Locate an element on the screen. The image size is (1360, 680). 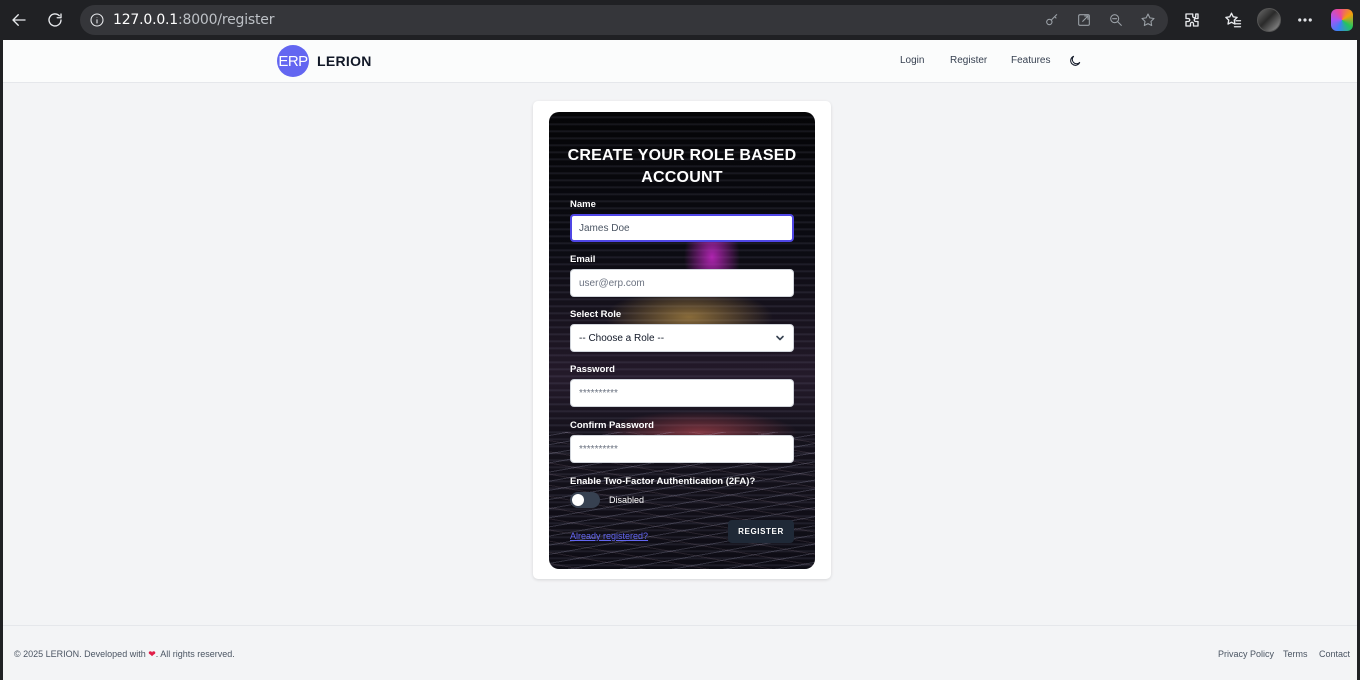
already-registered-link: Already registered? is located at coordinates (609, 536).